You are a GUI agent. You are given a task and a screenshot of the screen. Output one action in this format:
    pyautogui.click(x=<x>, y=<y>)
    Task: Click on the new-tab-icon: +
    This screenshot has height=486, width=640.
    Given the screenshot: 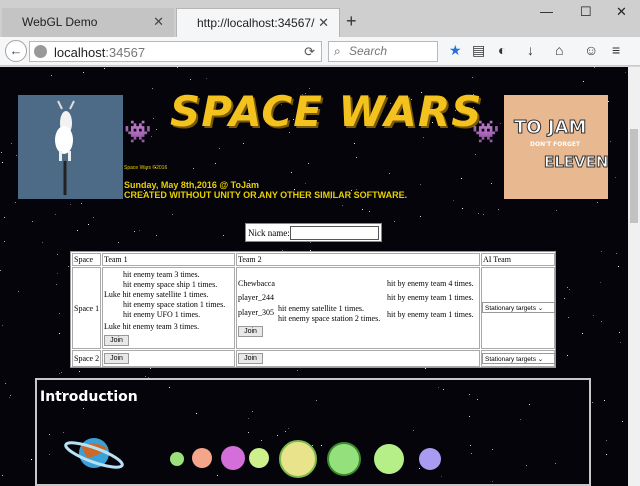 What is the action you would take?
    pyautogui.click(x=351, y=21)
    